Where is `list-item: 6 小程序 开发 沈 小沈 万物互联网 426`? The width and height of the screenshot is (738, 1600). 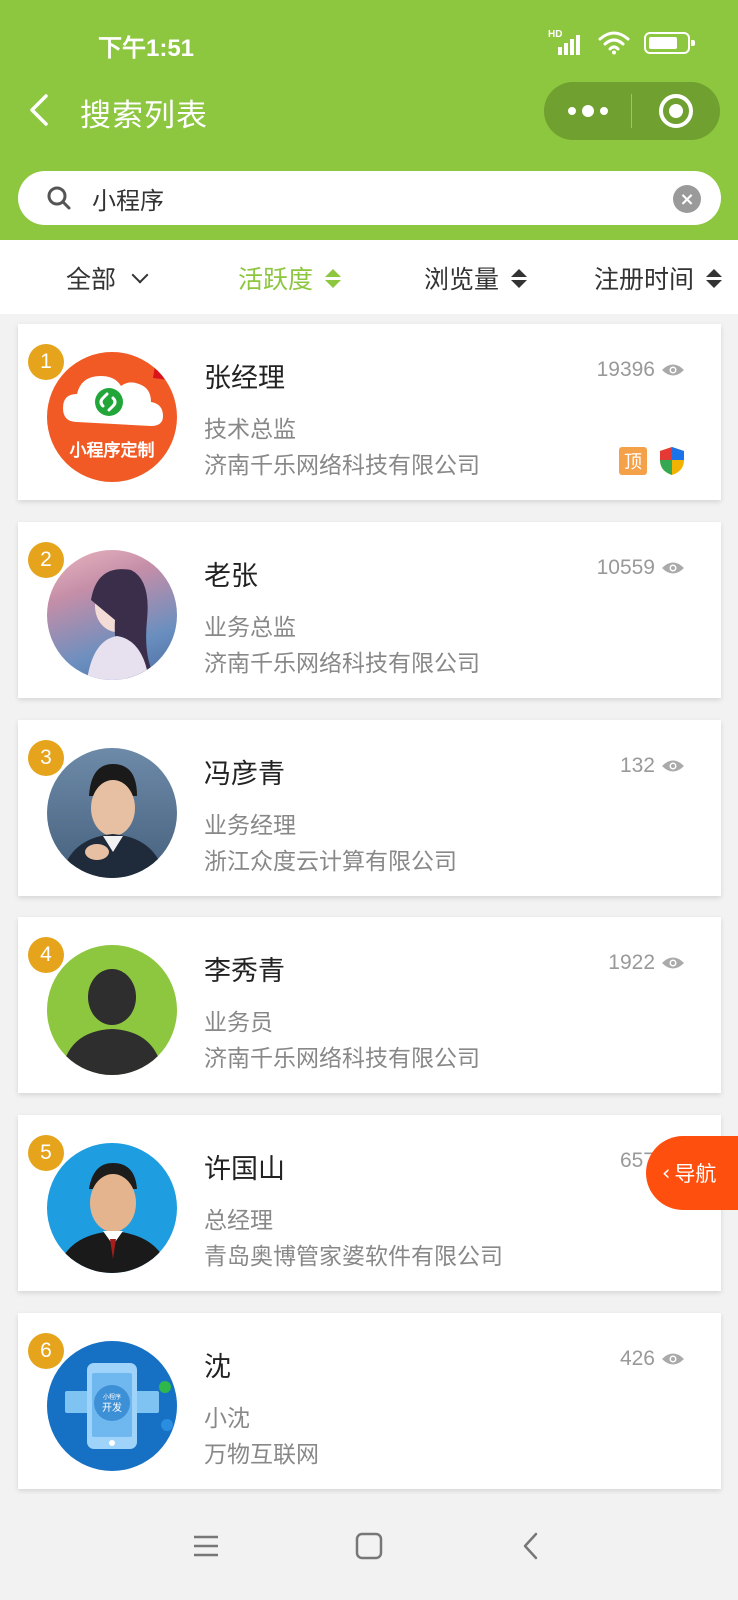
list-item: 6 小程序 开发 沈 小沈 万物互联网 426 is located at coordinates (369, 1401).